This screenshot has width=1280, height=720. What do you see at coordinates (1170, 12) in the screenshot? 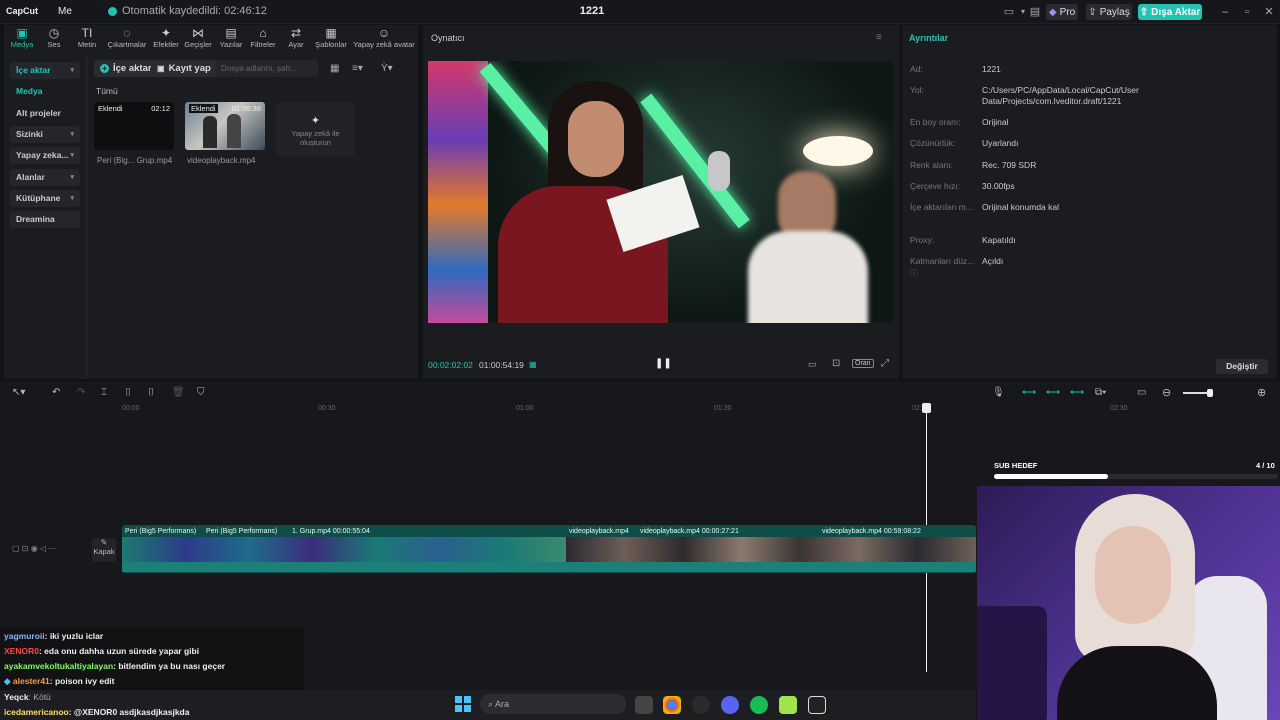
I see `export-button: ⇧ Dışa Aktar` at bounding box center [1170, 12].